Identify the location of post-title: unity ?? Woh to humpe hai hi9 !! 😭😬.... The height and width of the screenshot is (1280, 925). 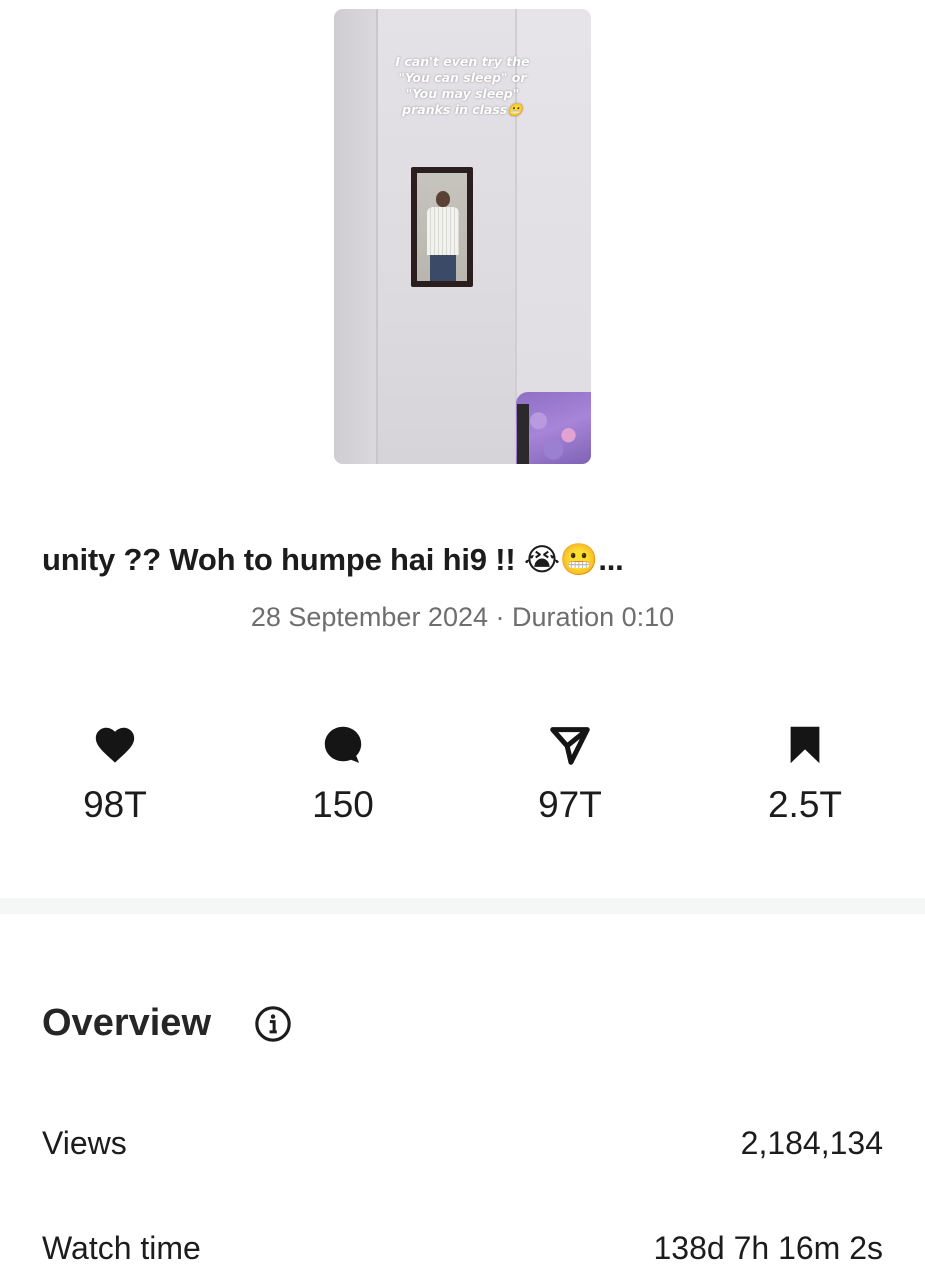
(333, 559).